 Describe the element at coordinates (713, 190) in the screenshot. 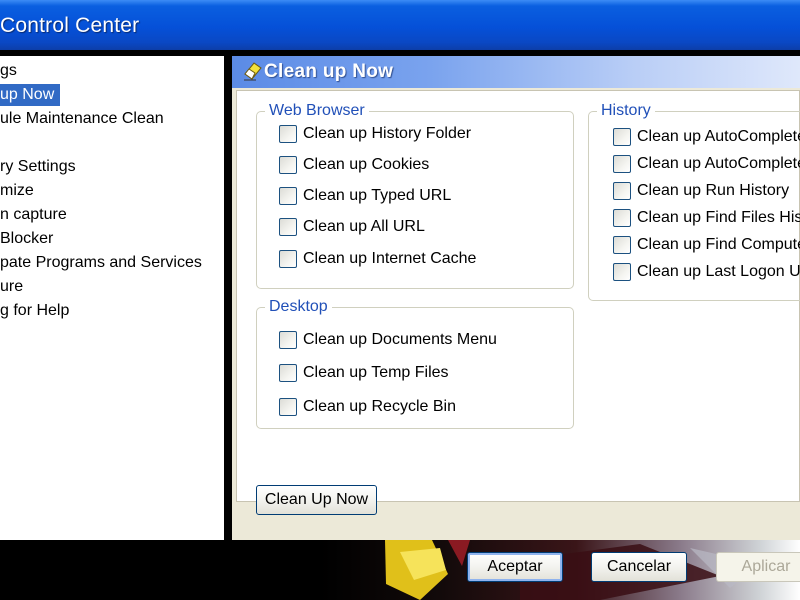

I see `checkbox-label: Clean up Run History` at that location.